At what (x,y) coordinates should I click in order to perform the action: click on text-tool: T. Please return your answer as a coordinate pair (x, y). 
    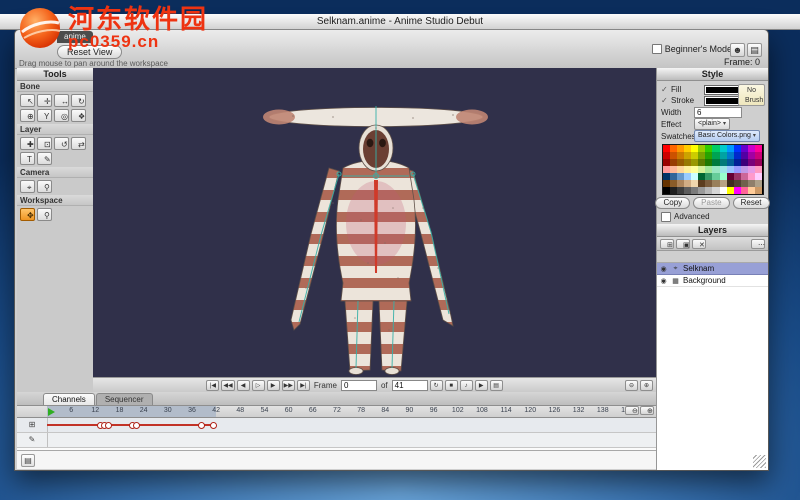
    Looking at the image, I should click on (27, 158).